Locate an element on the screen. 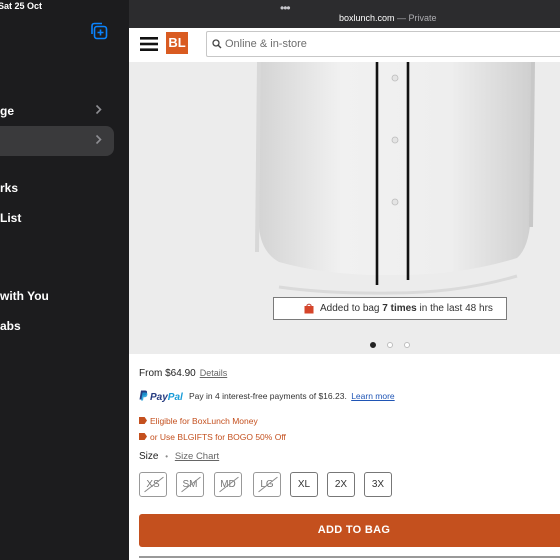 This screenshot has height=560, width=560. sidebar-item-1-selected is located at coordinates (57, 141).